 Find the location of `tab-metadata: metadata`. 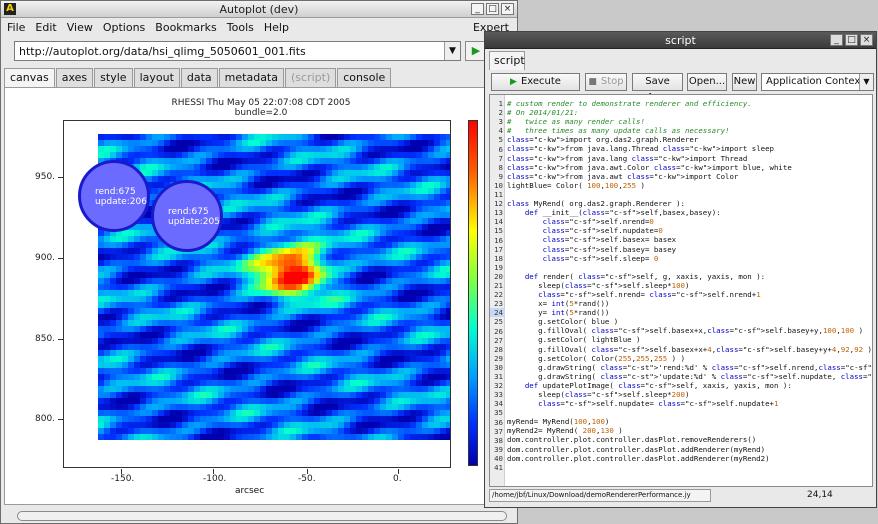

tab-metadata: metadata is located at coordinates (251, 77).